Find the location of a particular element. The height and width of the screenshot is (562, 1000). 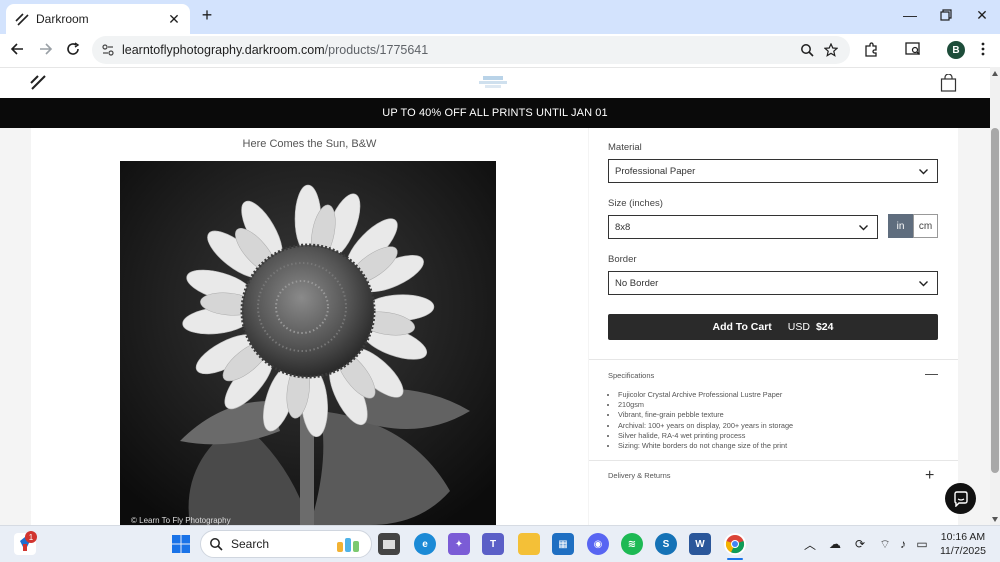

copilot-icon: ✦ is located at coordinates (459, 544).